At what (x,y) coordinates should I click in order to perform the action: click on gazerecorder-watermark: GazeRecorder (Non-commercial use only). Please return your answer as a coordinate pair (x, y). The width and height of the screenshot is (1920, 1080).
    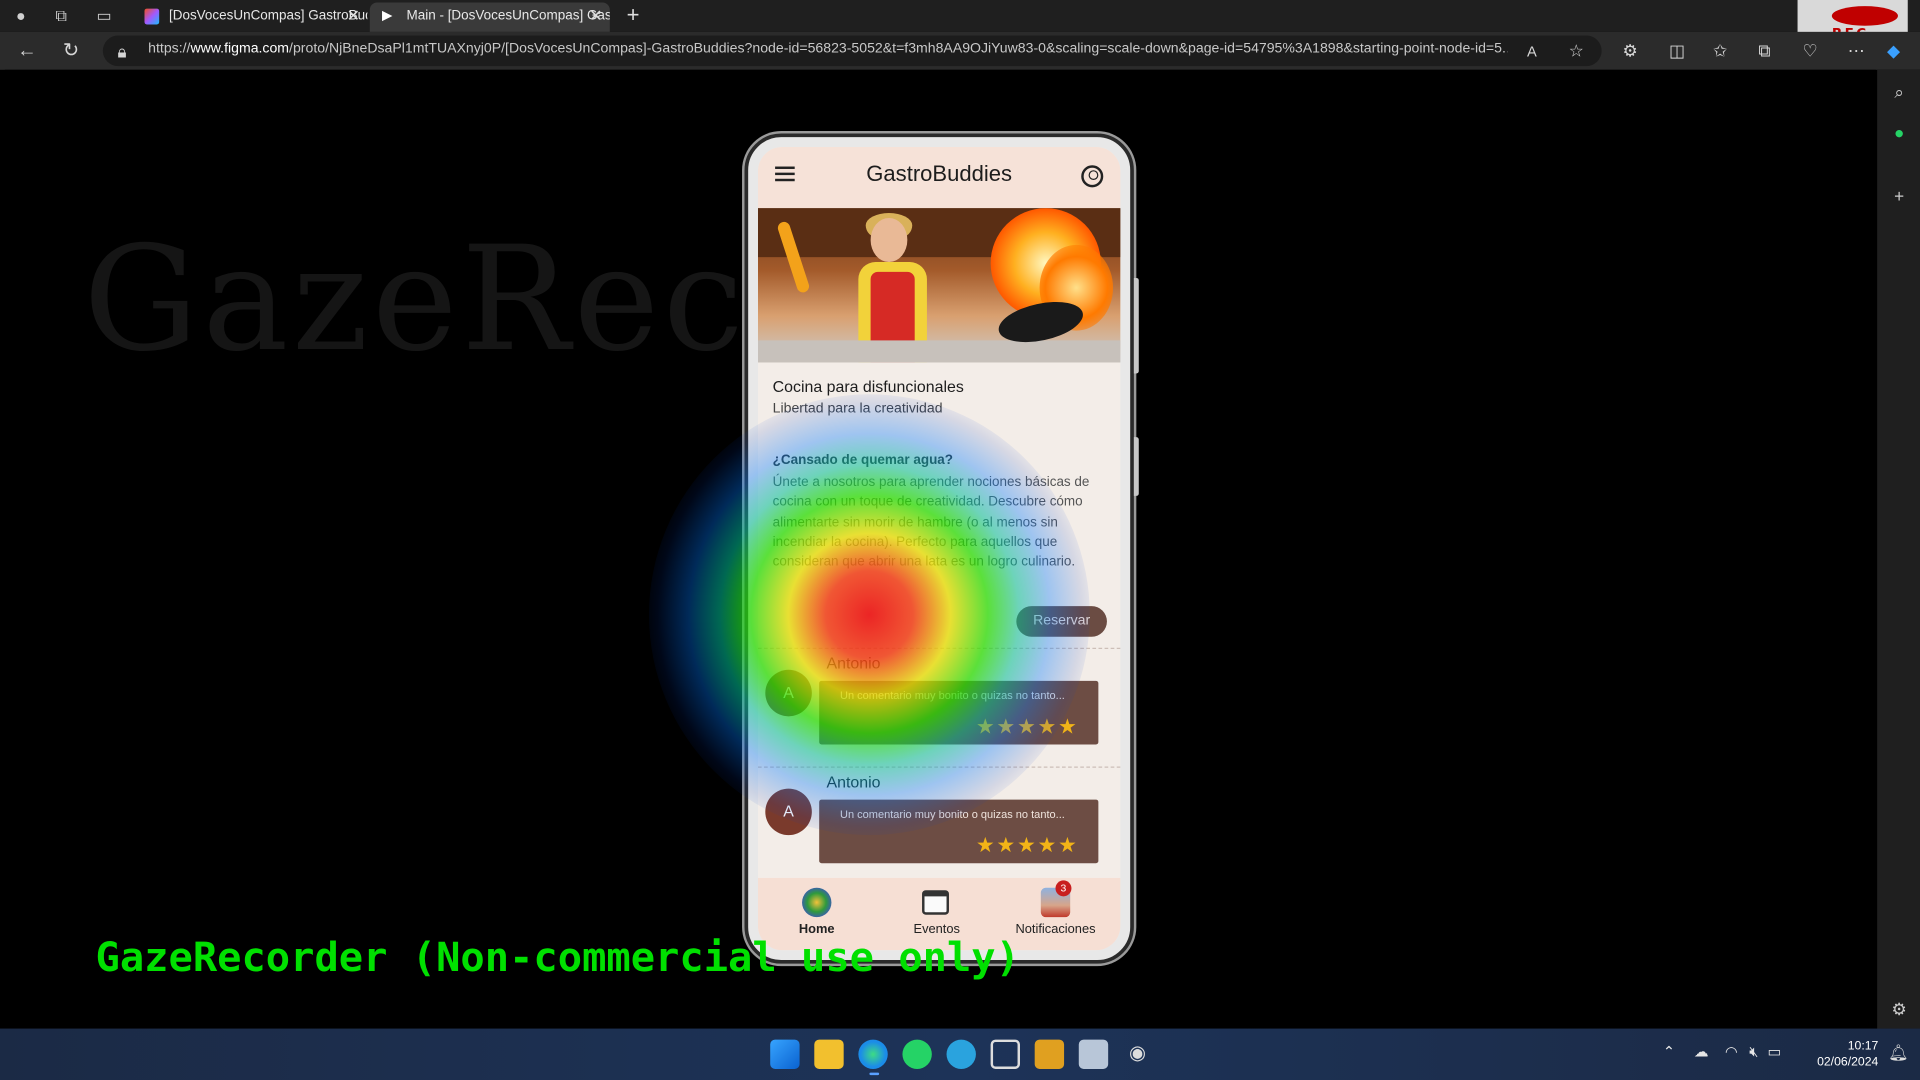
    Looking at the image, I should click on (557, 957).